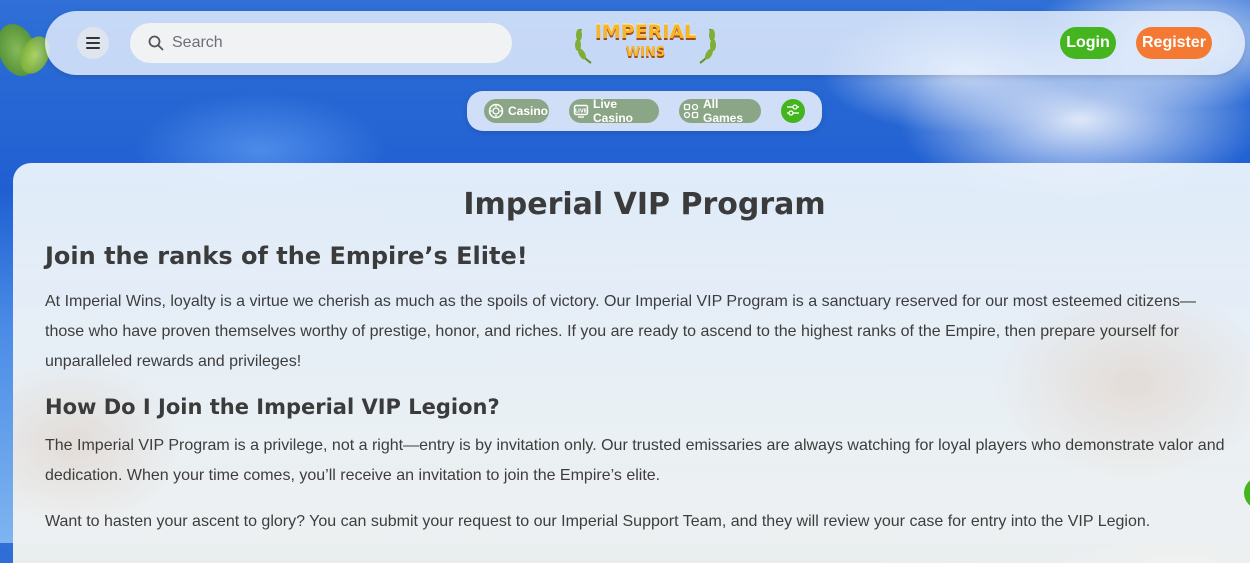 Image resolution: width=1250 pixels, height=563 pixels. I want to click on logo-text-wins: WINS, so click(645, 52).